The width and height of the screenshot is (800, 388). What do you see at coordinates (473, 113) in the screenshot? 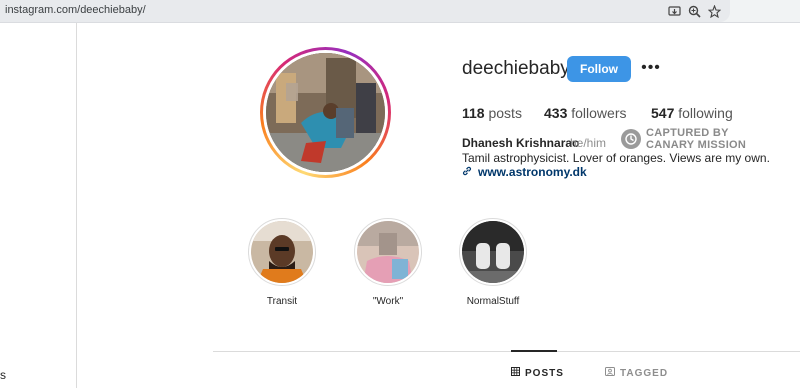
I see `posts-count: 118` at bounding box center [473, 113].